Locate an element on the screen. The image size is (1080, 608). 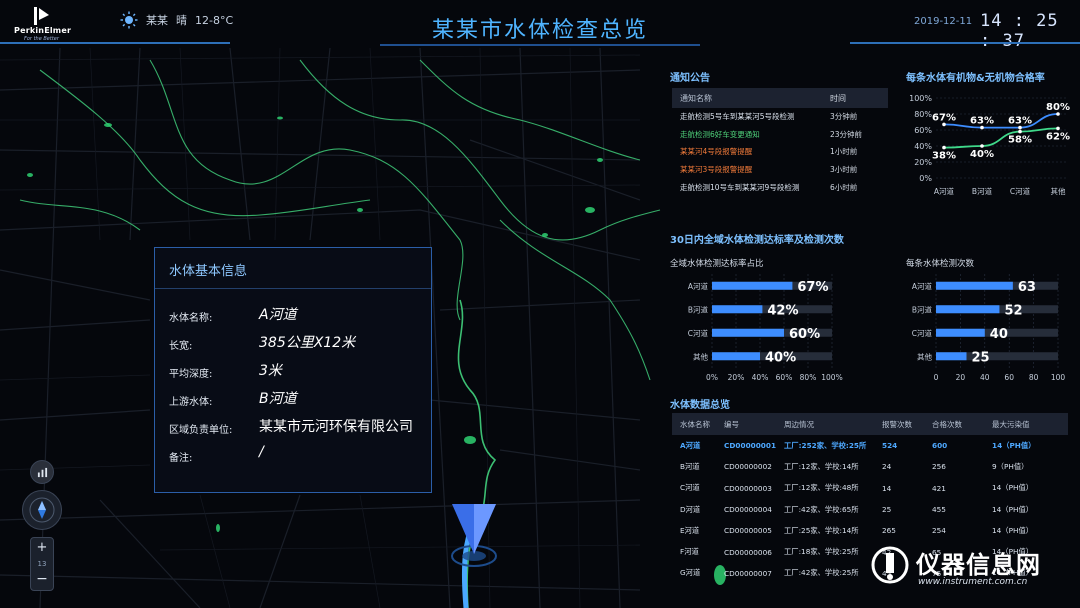
notice-item: 某某河4号段报警提醒 1小时前 is located at coordinates (780, 152).